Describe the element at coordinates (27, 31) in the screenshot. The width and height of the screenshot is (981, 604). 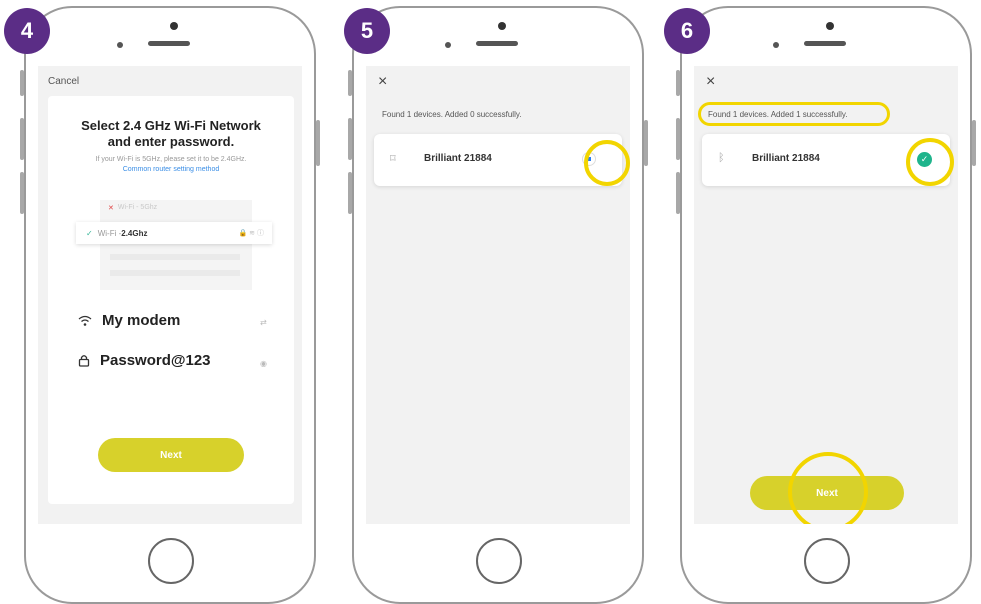
I see `step-badge: 4` at that location.